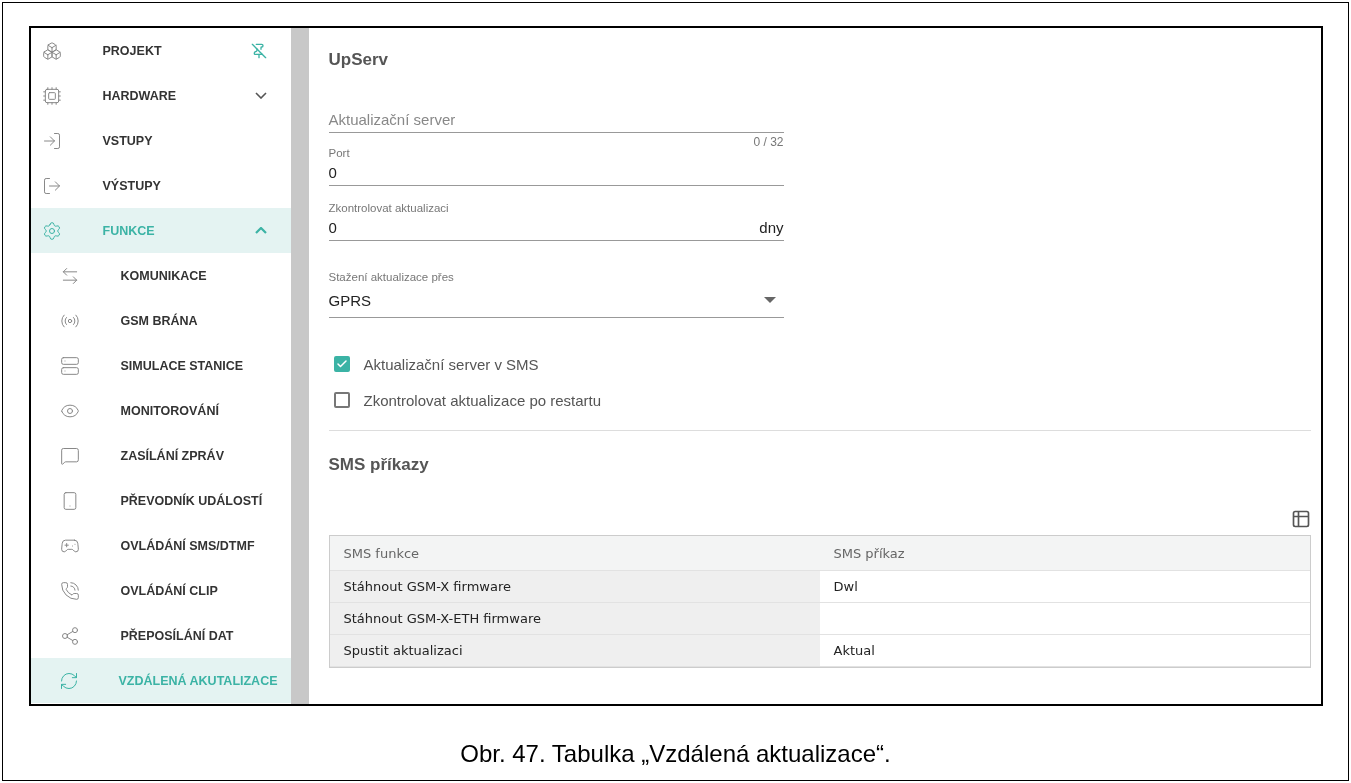  Describe the element at coordinates (389, 208) in the screenshot. I see `field-label: Zkontrolovat aktualizaci` at that location.